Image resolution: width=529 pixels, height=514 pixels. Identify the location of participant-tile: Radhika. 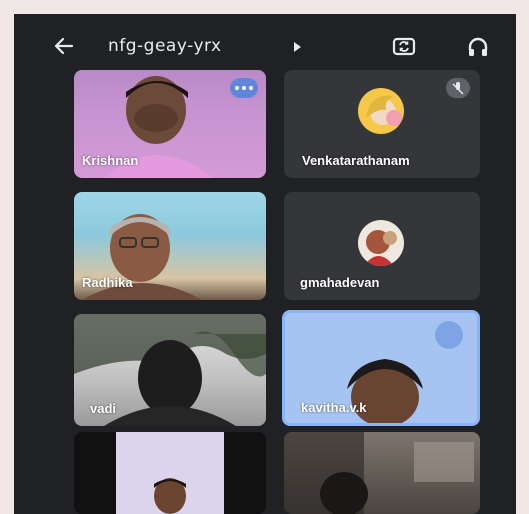
(170, 246).